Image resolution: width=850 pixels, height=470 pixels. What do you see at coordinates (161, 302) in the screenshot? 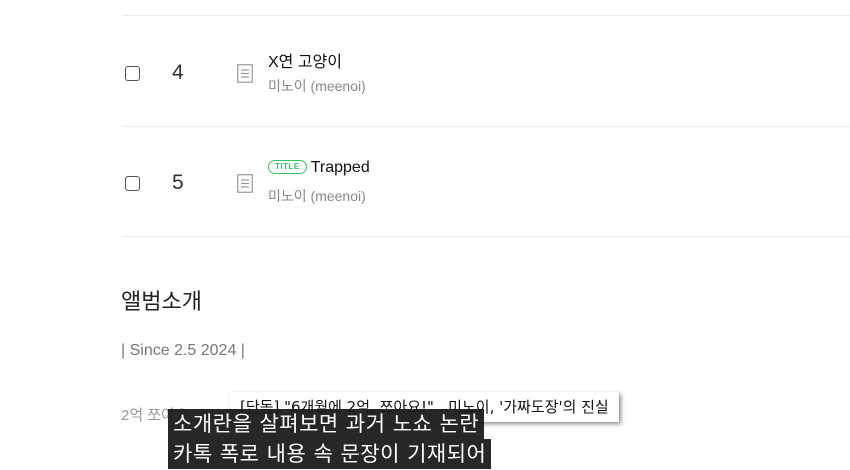
I see `album-intro-heading: 앨범소개` at bounding box center [161, 302].